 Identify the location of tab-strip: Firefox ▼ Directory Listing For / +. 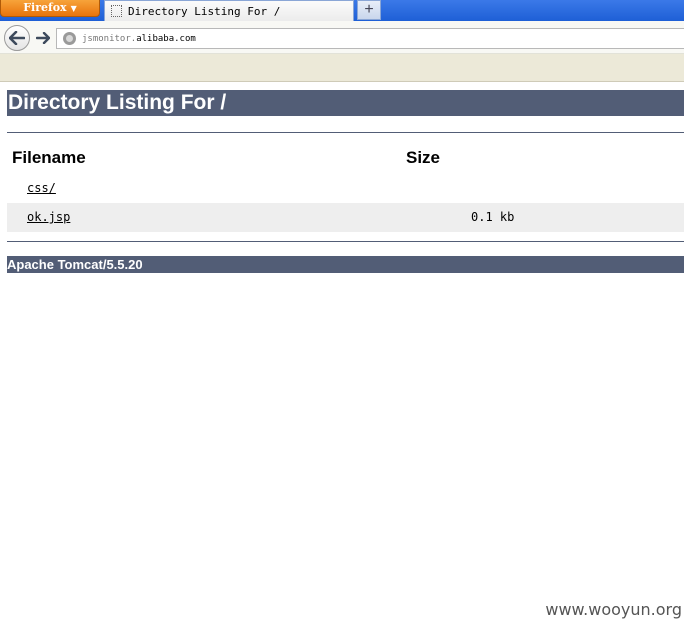
(342, 10).